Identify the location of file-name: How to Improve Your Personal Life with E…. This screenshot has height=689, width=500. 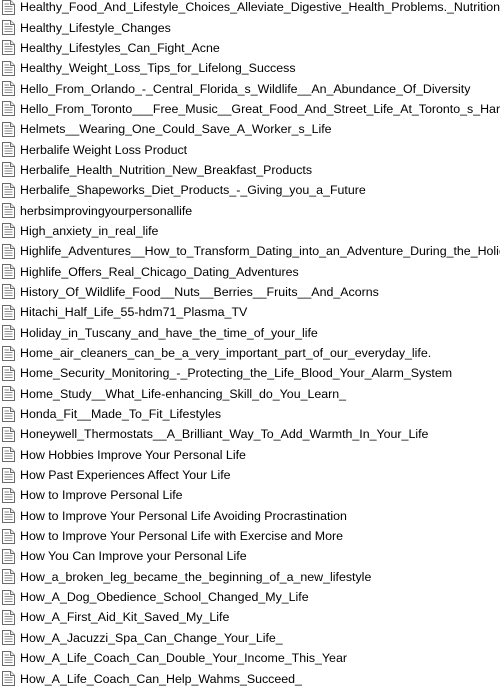
(182, 536).